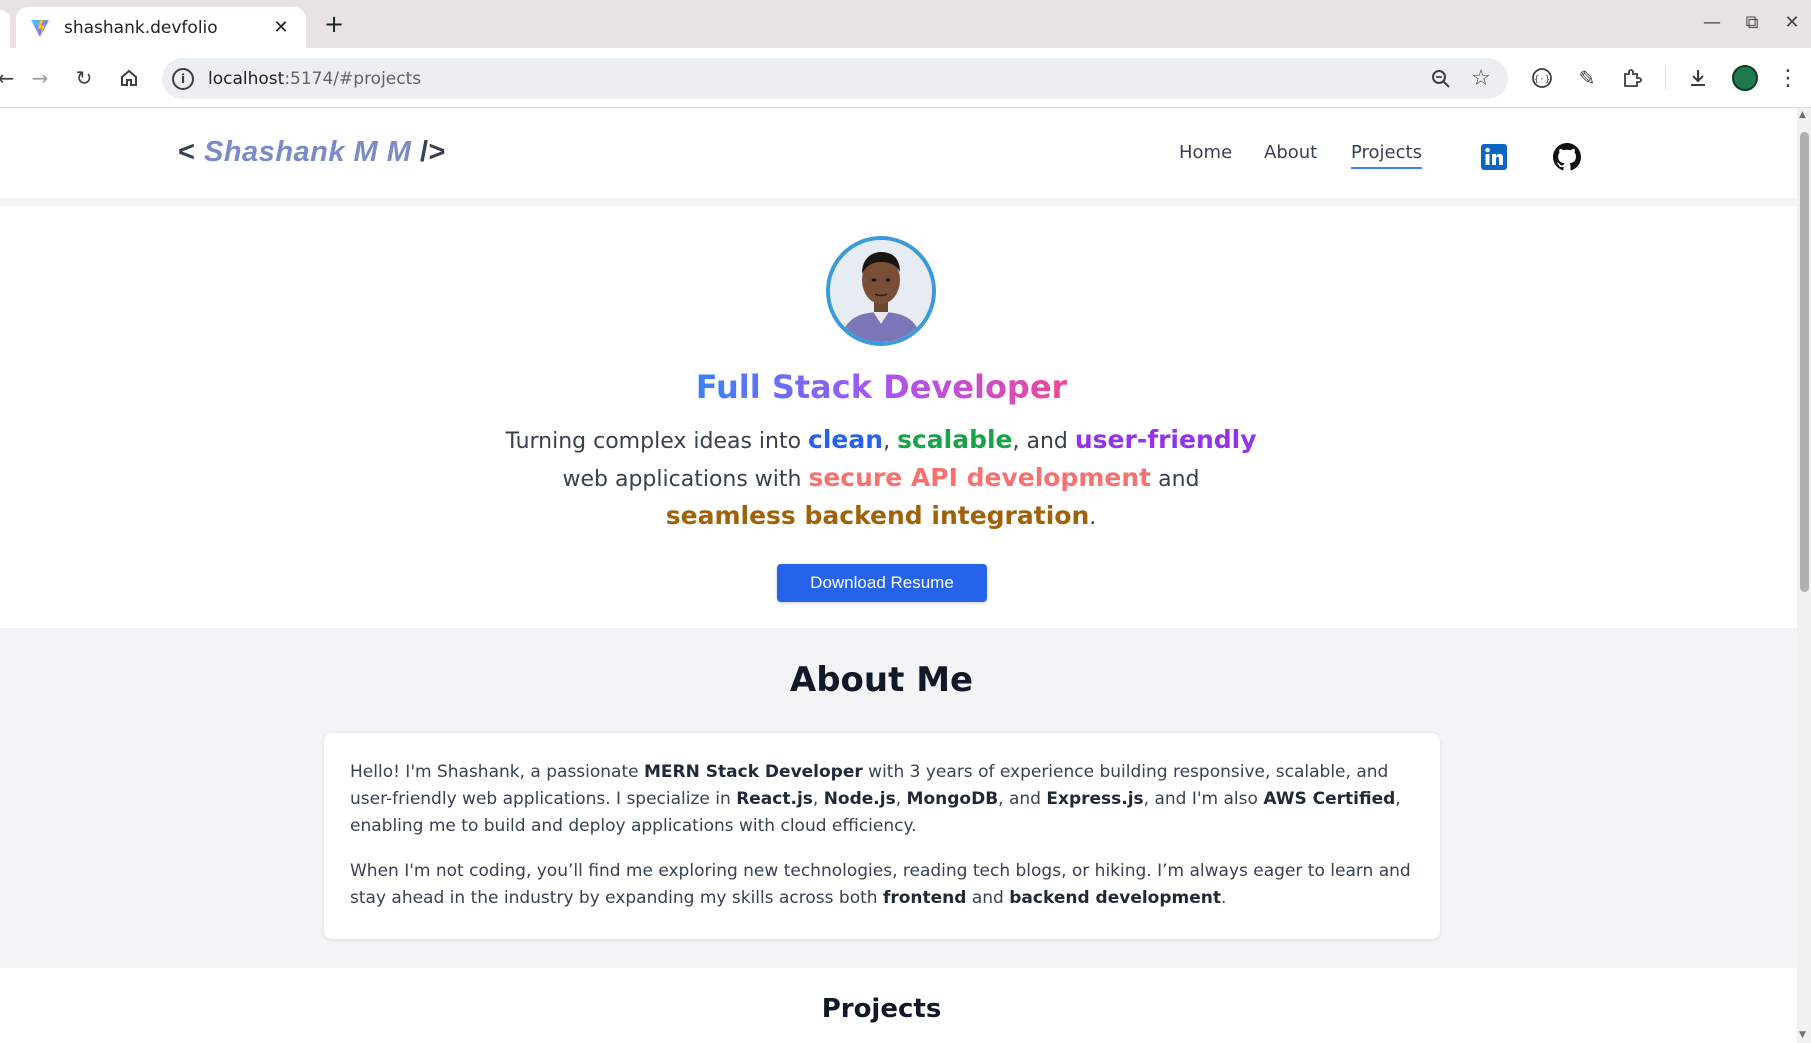 Image resolution: width=1811 pixels, height=1043 pixels. I want to click on page-scrollbar: ▲ ▼, so click(1804, 575).